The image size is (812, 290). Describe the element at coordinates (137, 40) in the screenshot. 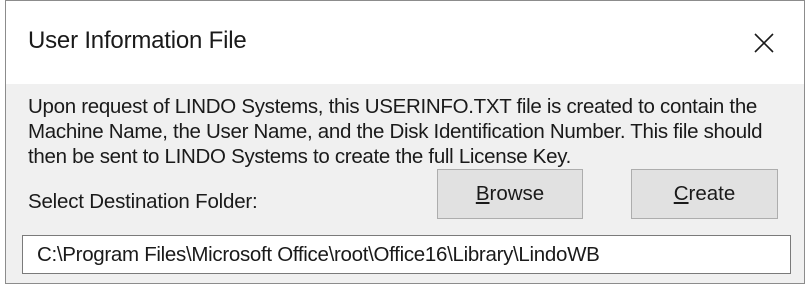

I see `dialog-title: User Information File` at that location.